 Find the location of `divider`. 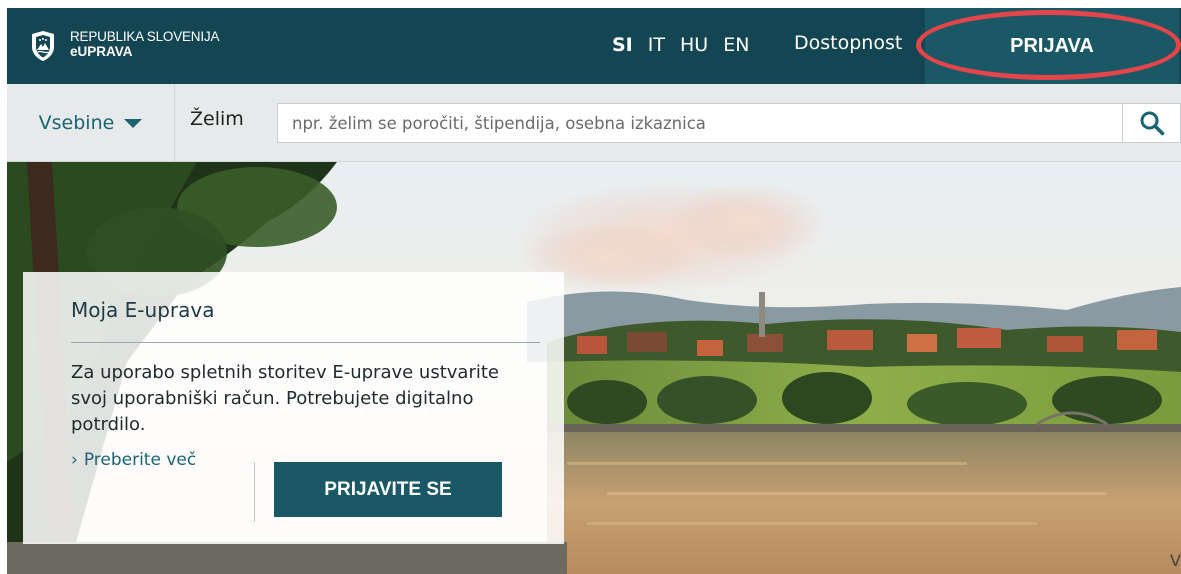

divider is located at coordinates (174, 123).